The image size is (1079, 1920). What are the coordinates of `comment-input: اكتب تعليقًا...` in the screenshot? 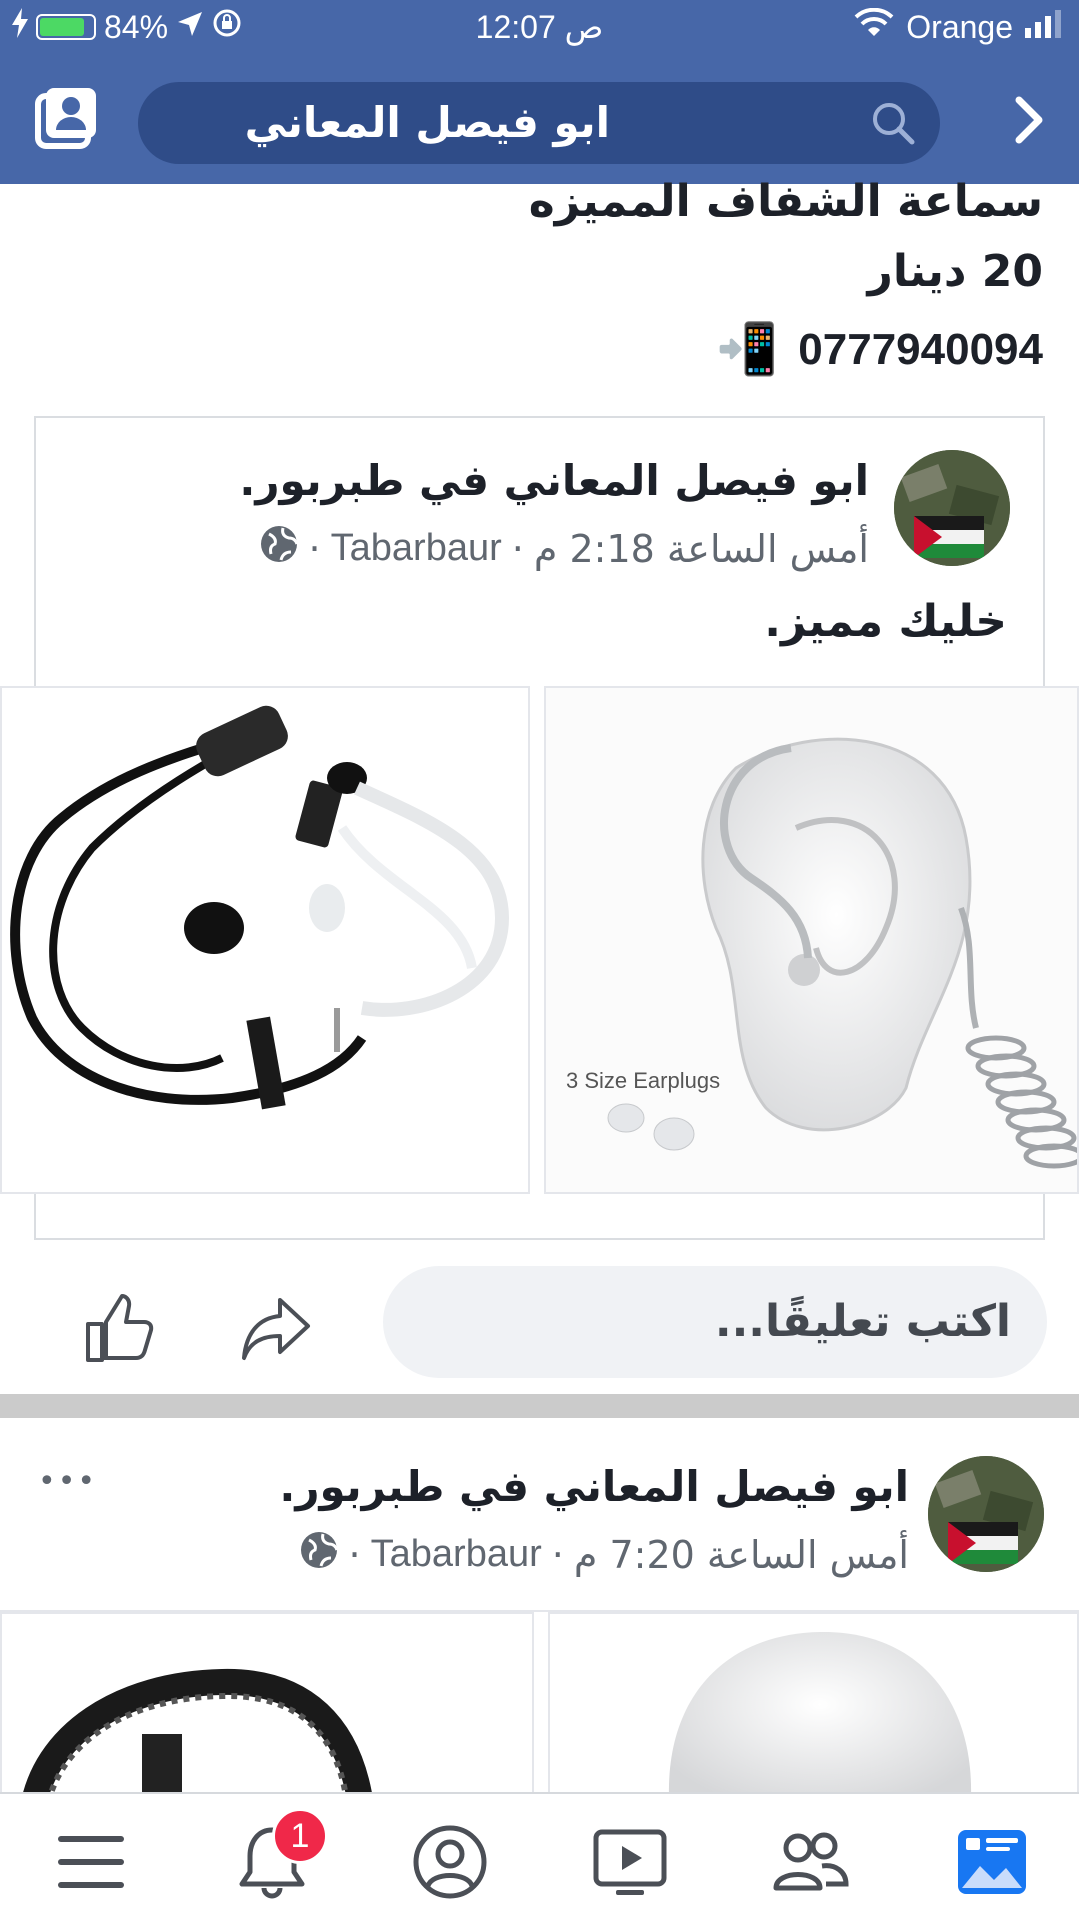 It's located at (715, 1322).